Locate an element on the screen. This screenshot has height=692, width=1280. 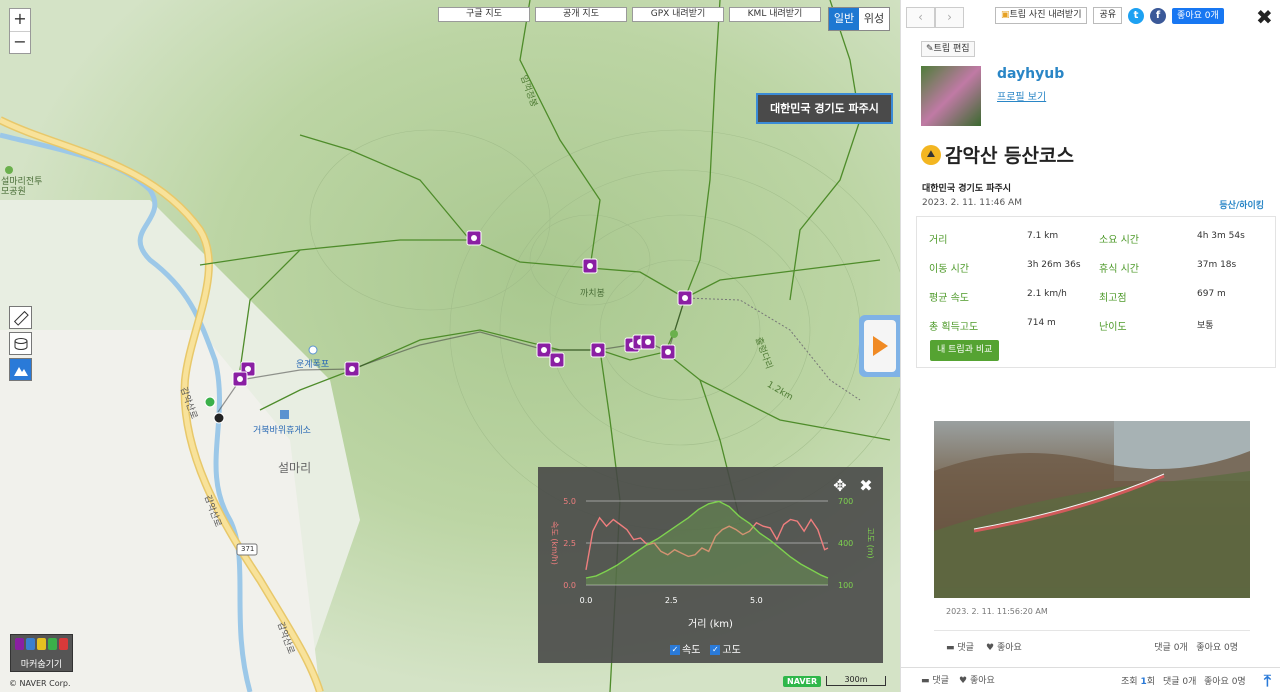
legend-speed: ✓ 속도 is located at coordinates (685, 648).